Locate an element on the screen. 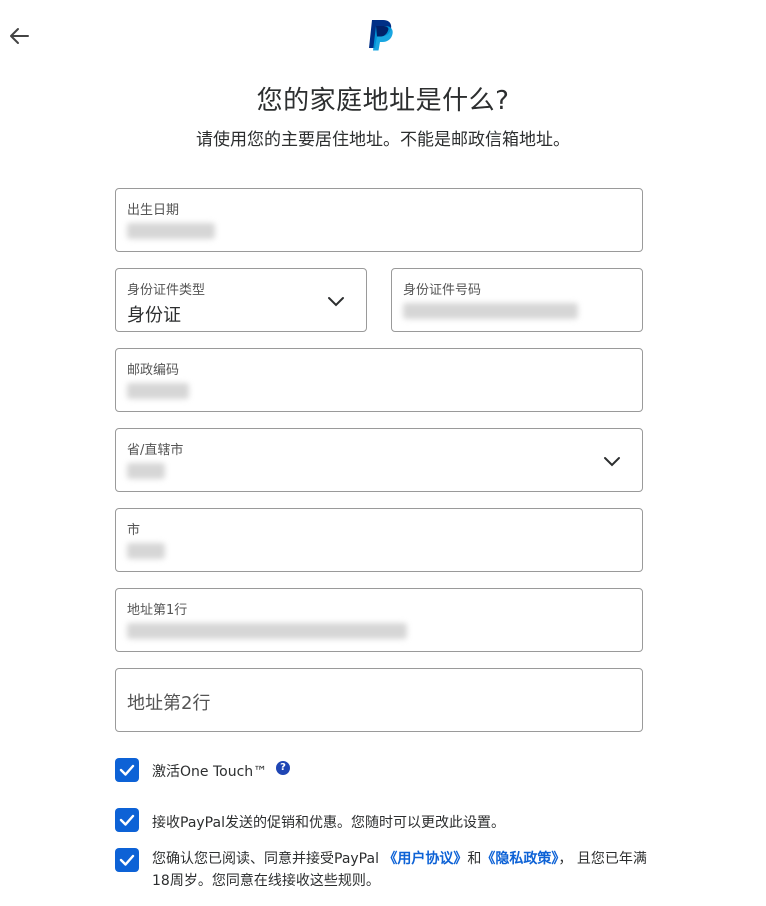  one-touch-checkbox is located at coordinates (127, 770).